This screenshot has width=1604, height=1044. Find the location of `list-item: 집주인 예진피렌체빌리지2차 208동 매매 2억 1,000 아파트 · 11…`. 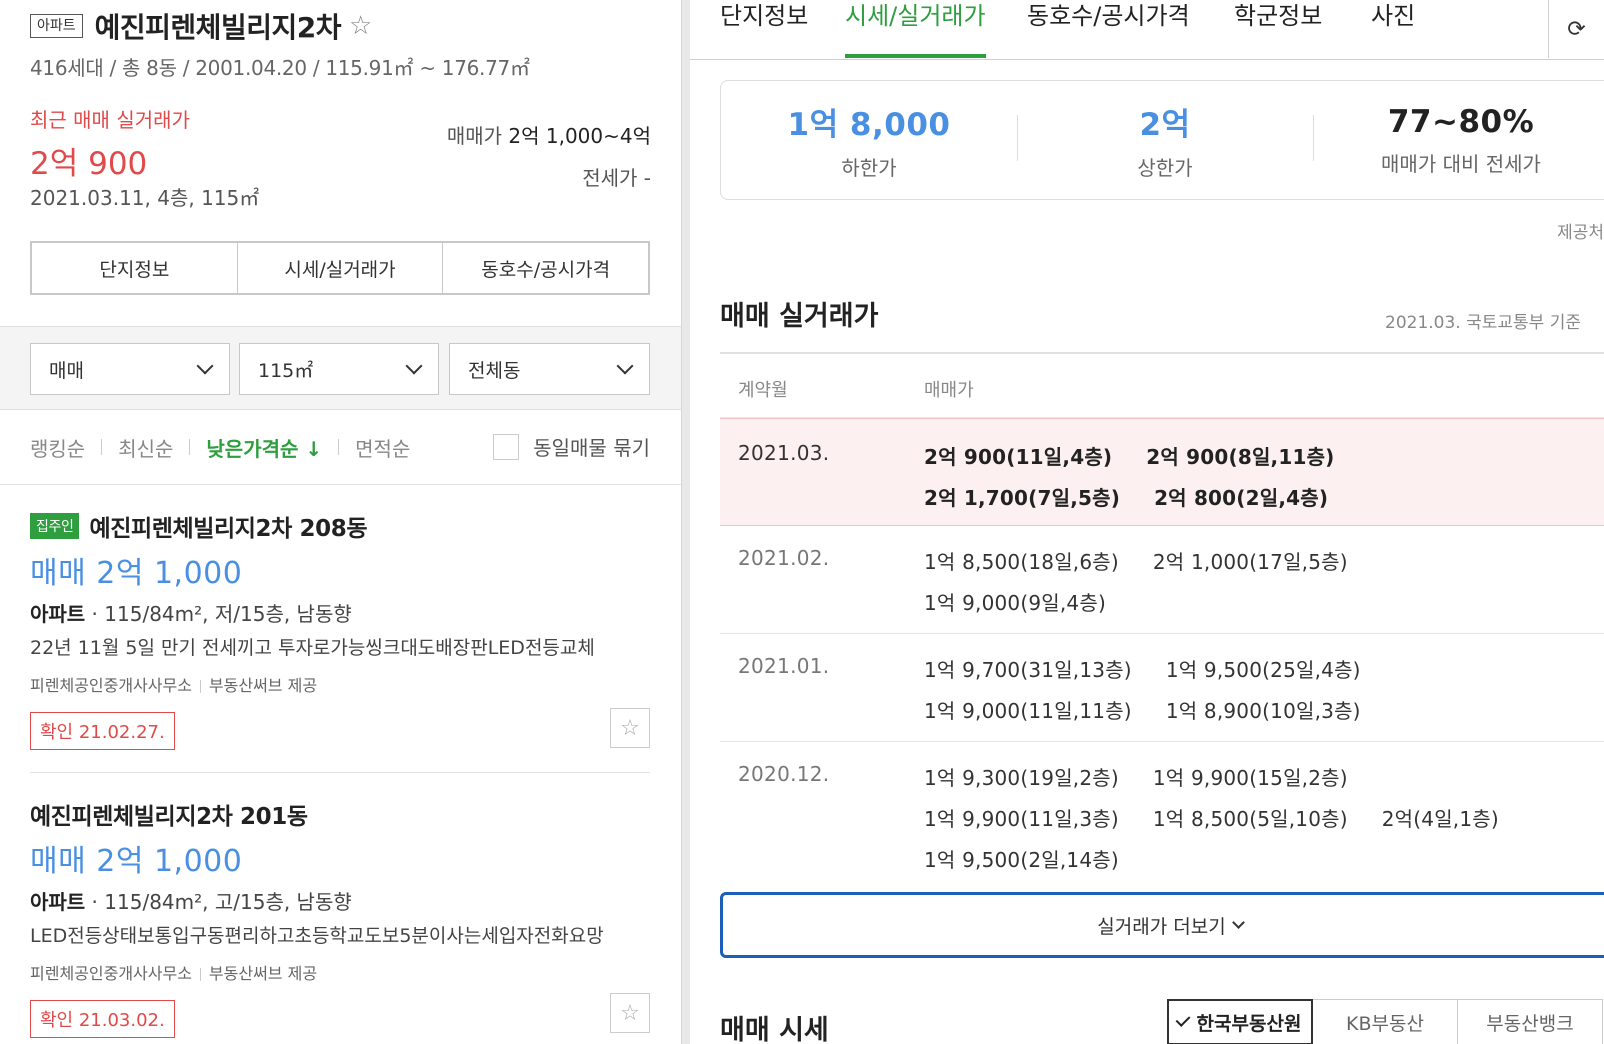

list-item: 집주인 예진피렌체빌리지2차 208동 매매 2억 1,000 아파트 · 11… is located at coordinates (340, 630).